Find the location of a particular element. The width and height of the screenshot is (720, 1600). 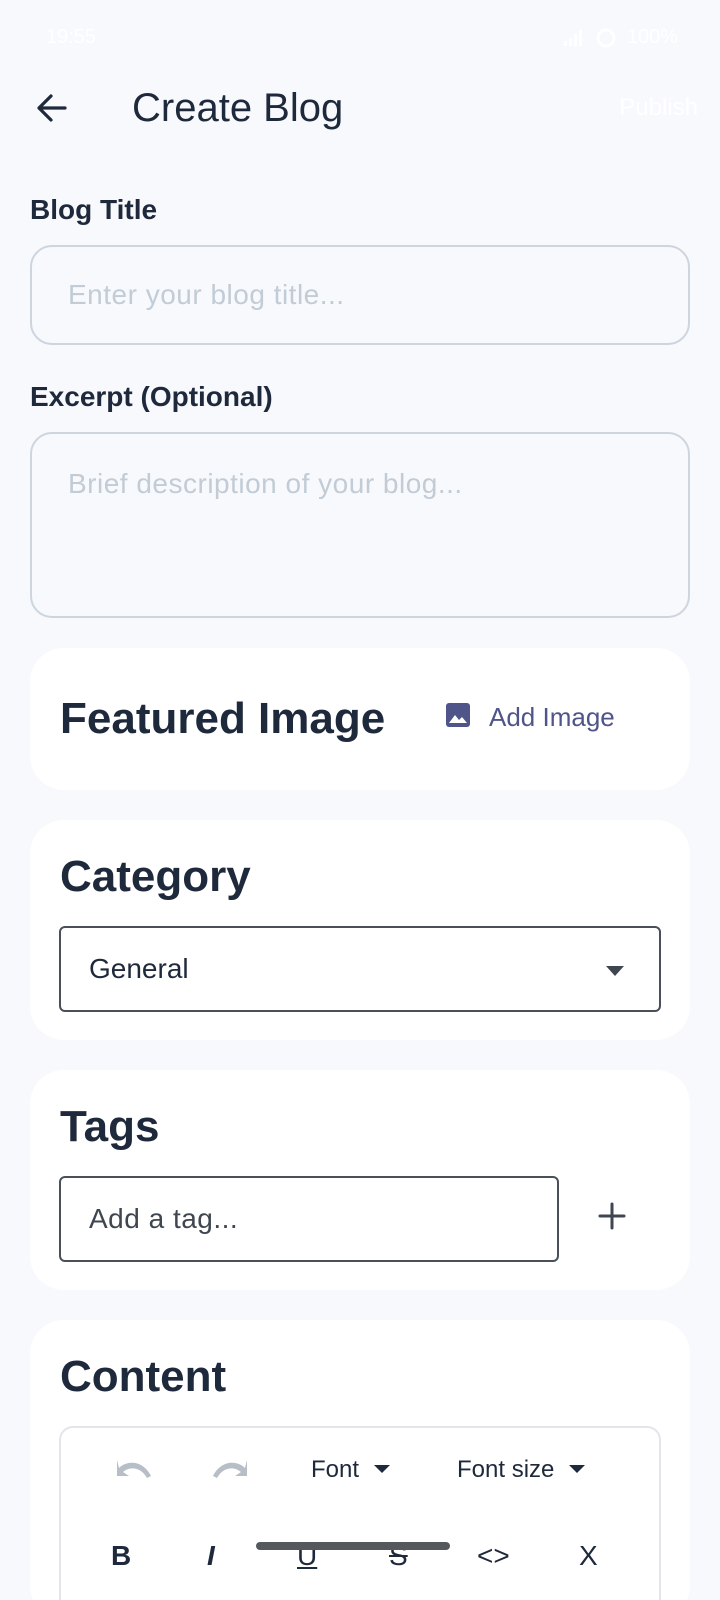

undo-icon is located at coordinates (135, 1473).